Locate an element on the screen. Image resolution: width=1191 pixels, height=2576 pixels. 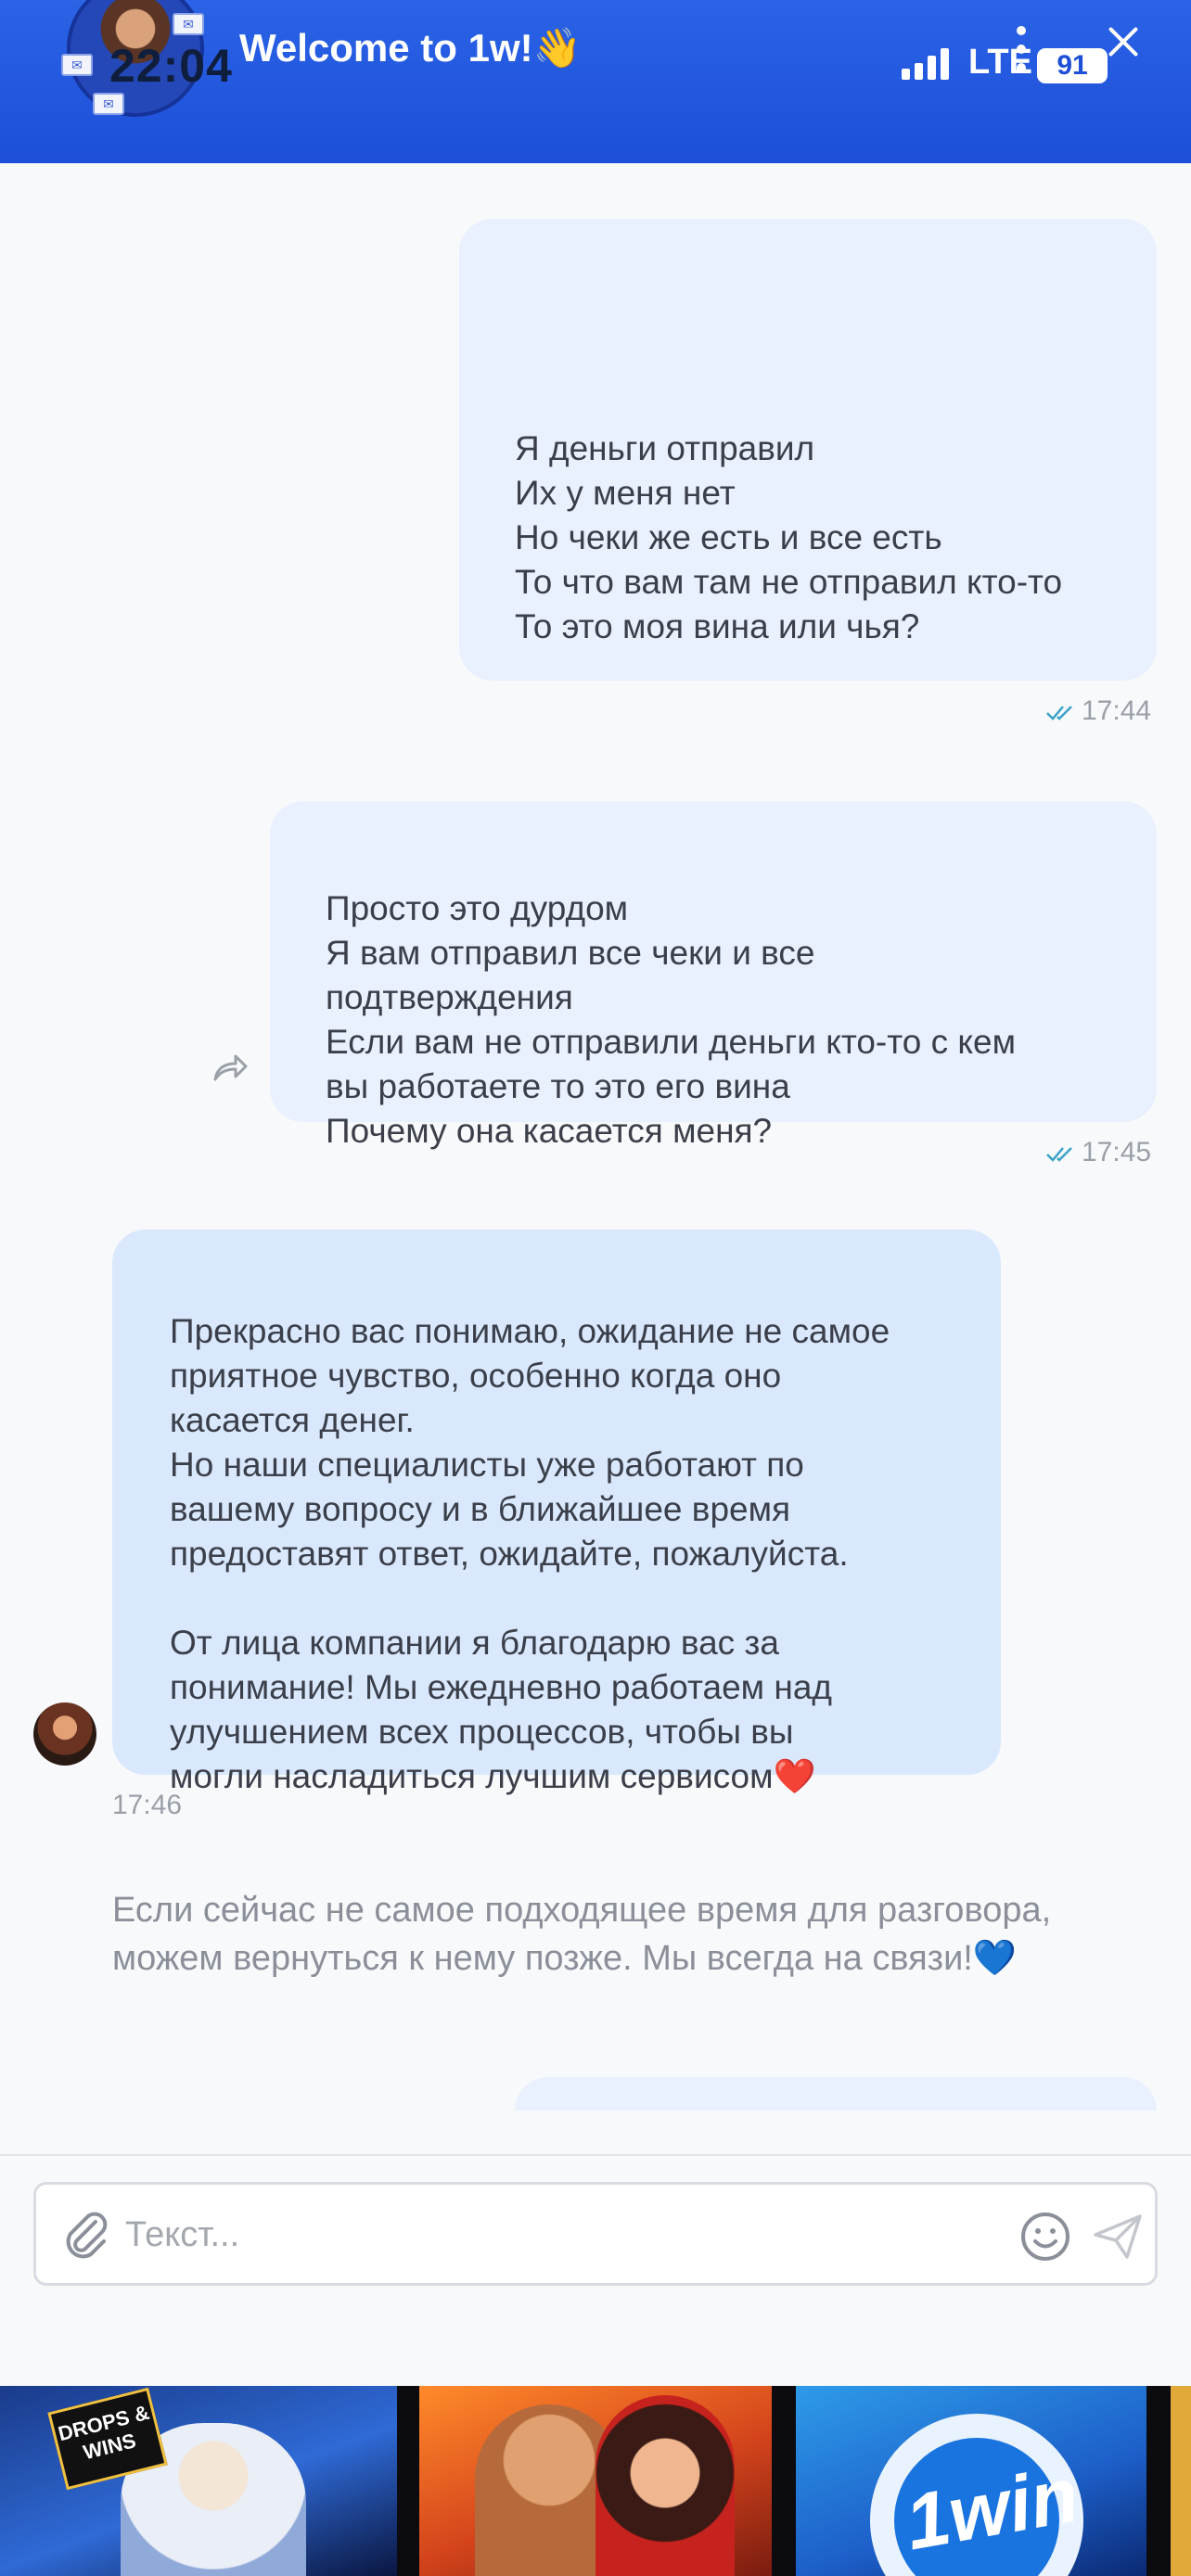
signal-icon is located at coordinates (925, 64).